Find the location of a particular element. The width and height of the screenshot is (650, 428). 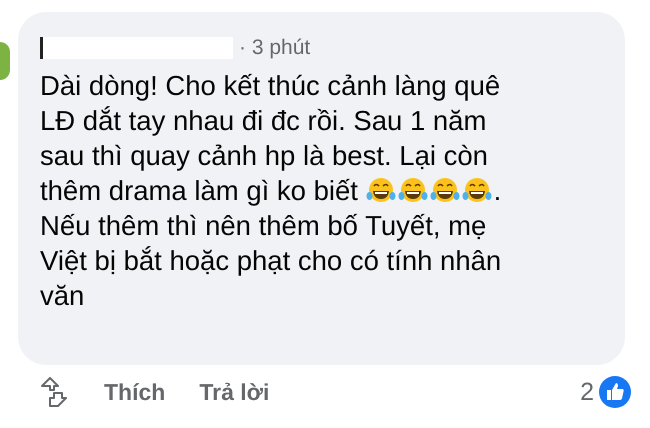

action-link: Trả lời is located at coordinates (234, 392).